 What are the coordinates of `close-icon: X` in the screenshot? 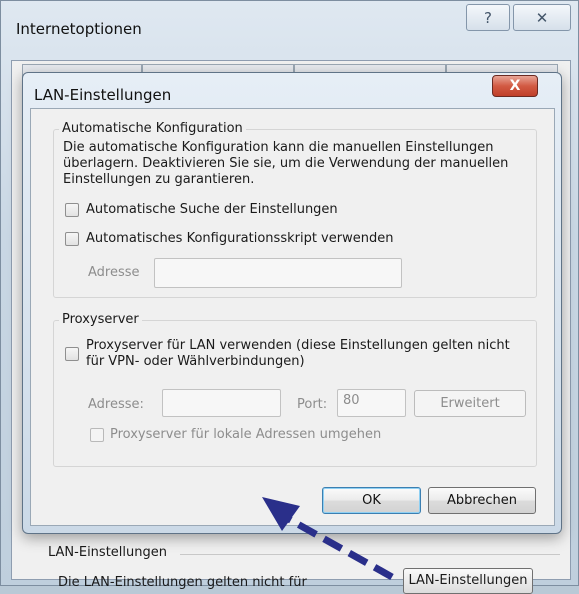 It's located at (515, 86).